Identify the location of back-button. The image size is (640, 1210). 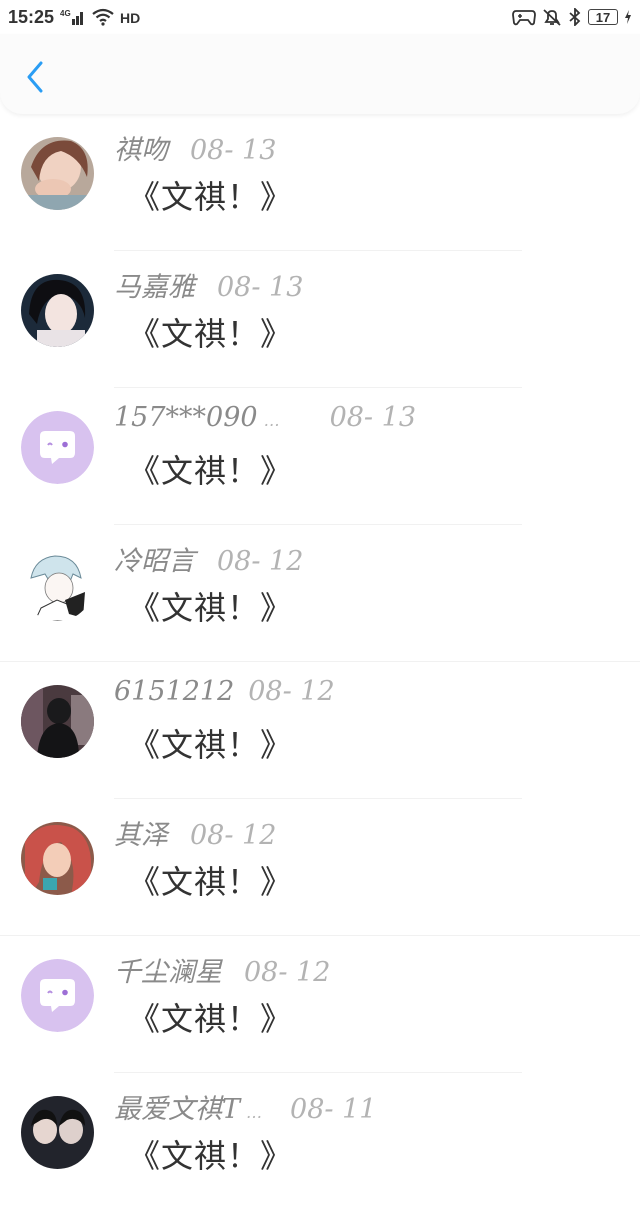
(35, 77).